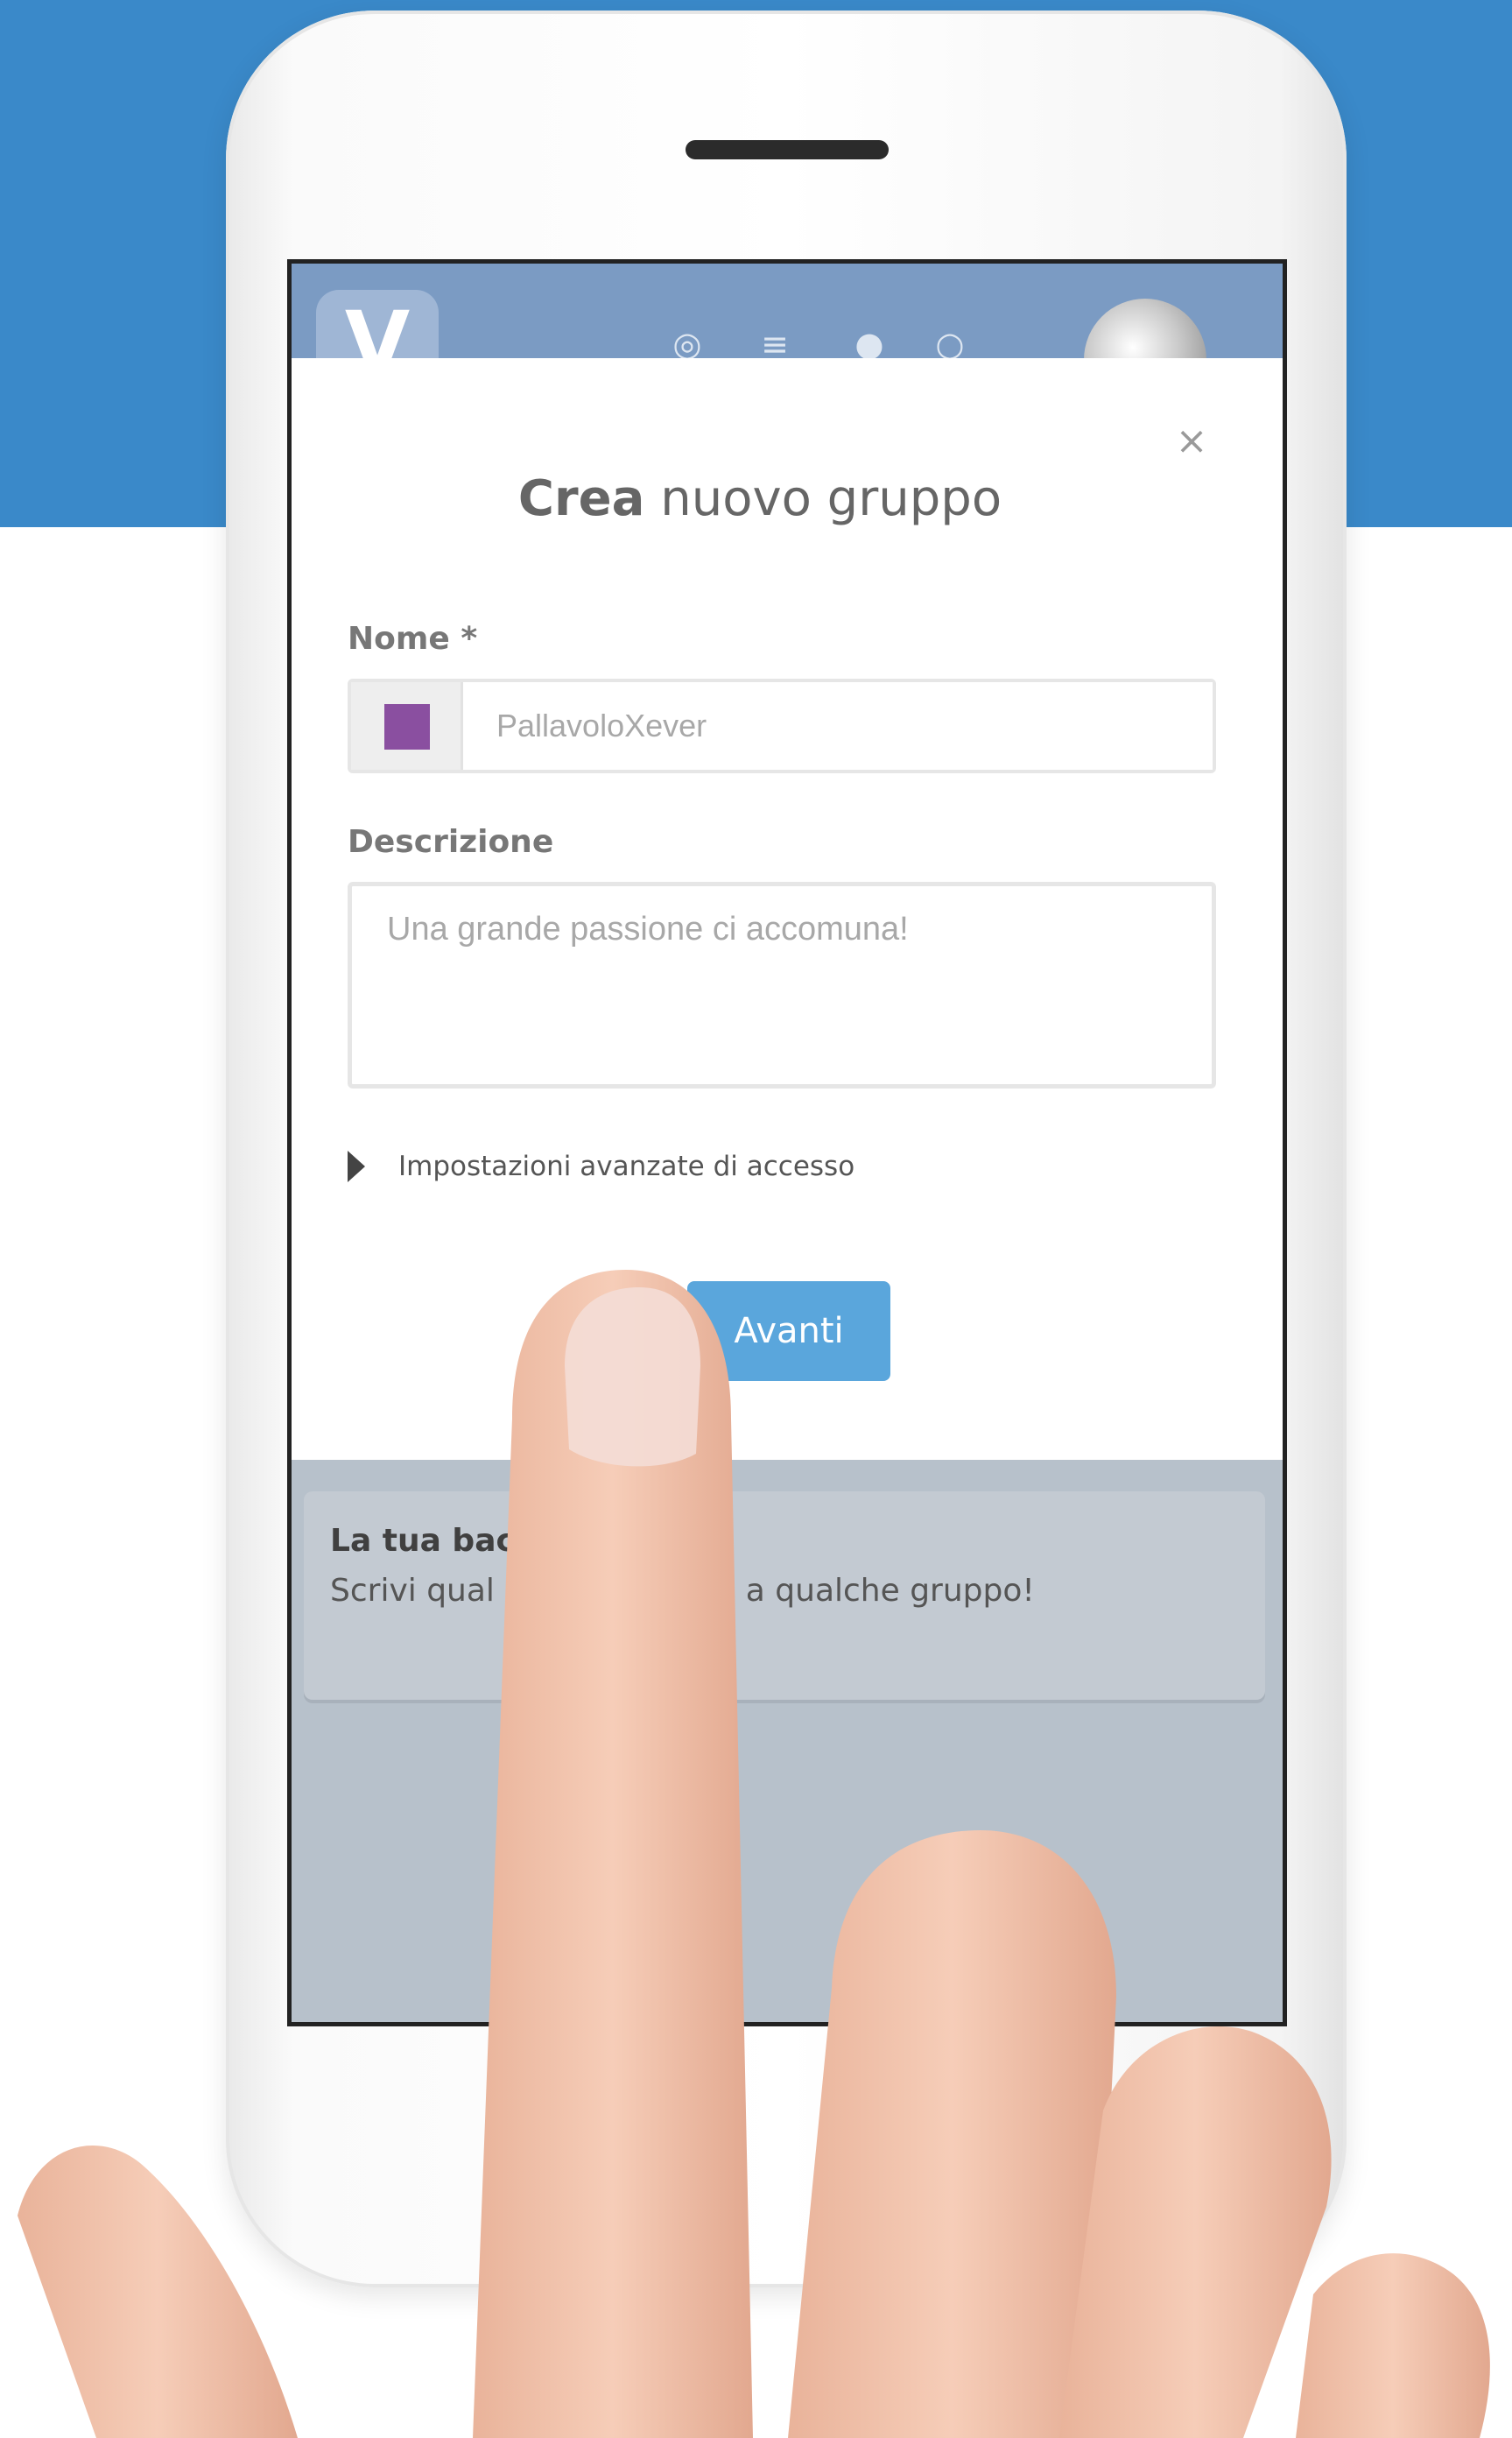 This screenshot has width=1512, height=2438. I want to click on color-picker-addon, so click(407, 726).